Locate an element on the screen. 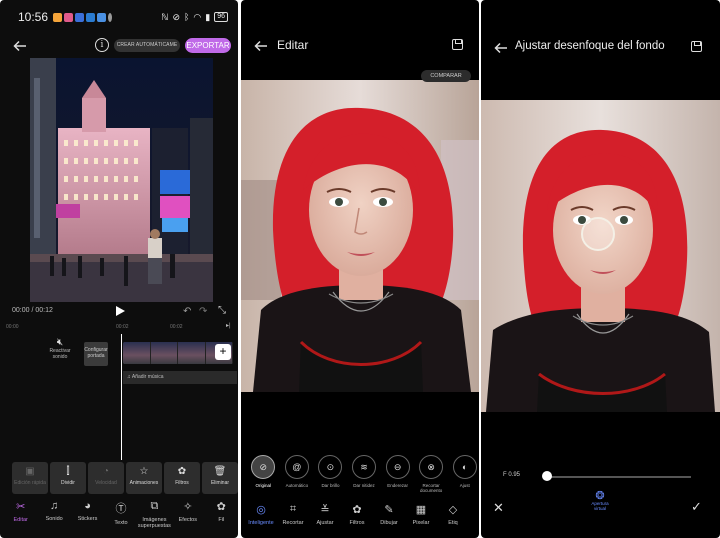 This screenshot has height=538, width=720. filter-brightness: ⊙ Dar brillo is located at coordinates (330, 475).